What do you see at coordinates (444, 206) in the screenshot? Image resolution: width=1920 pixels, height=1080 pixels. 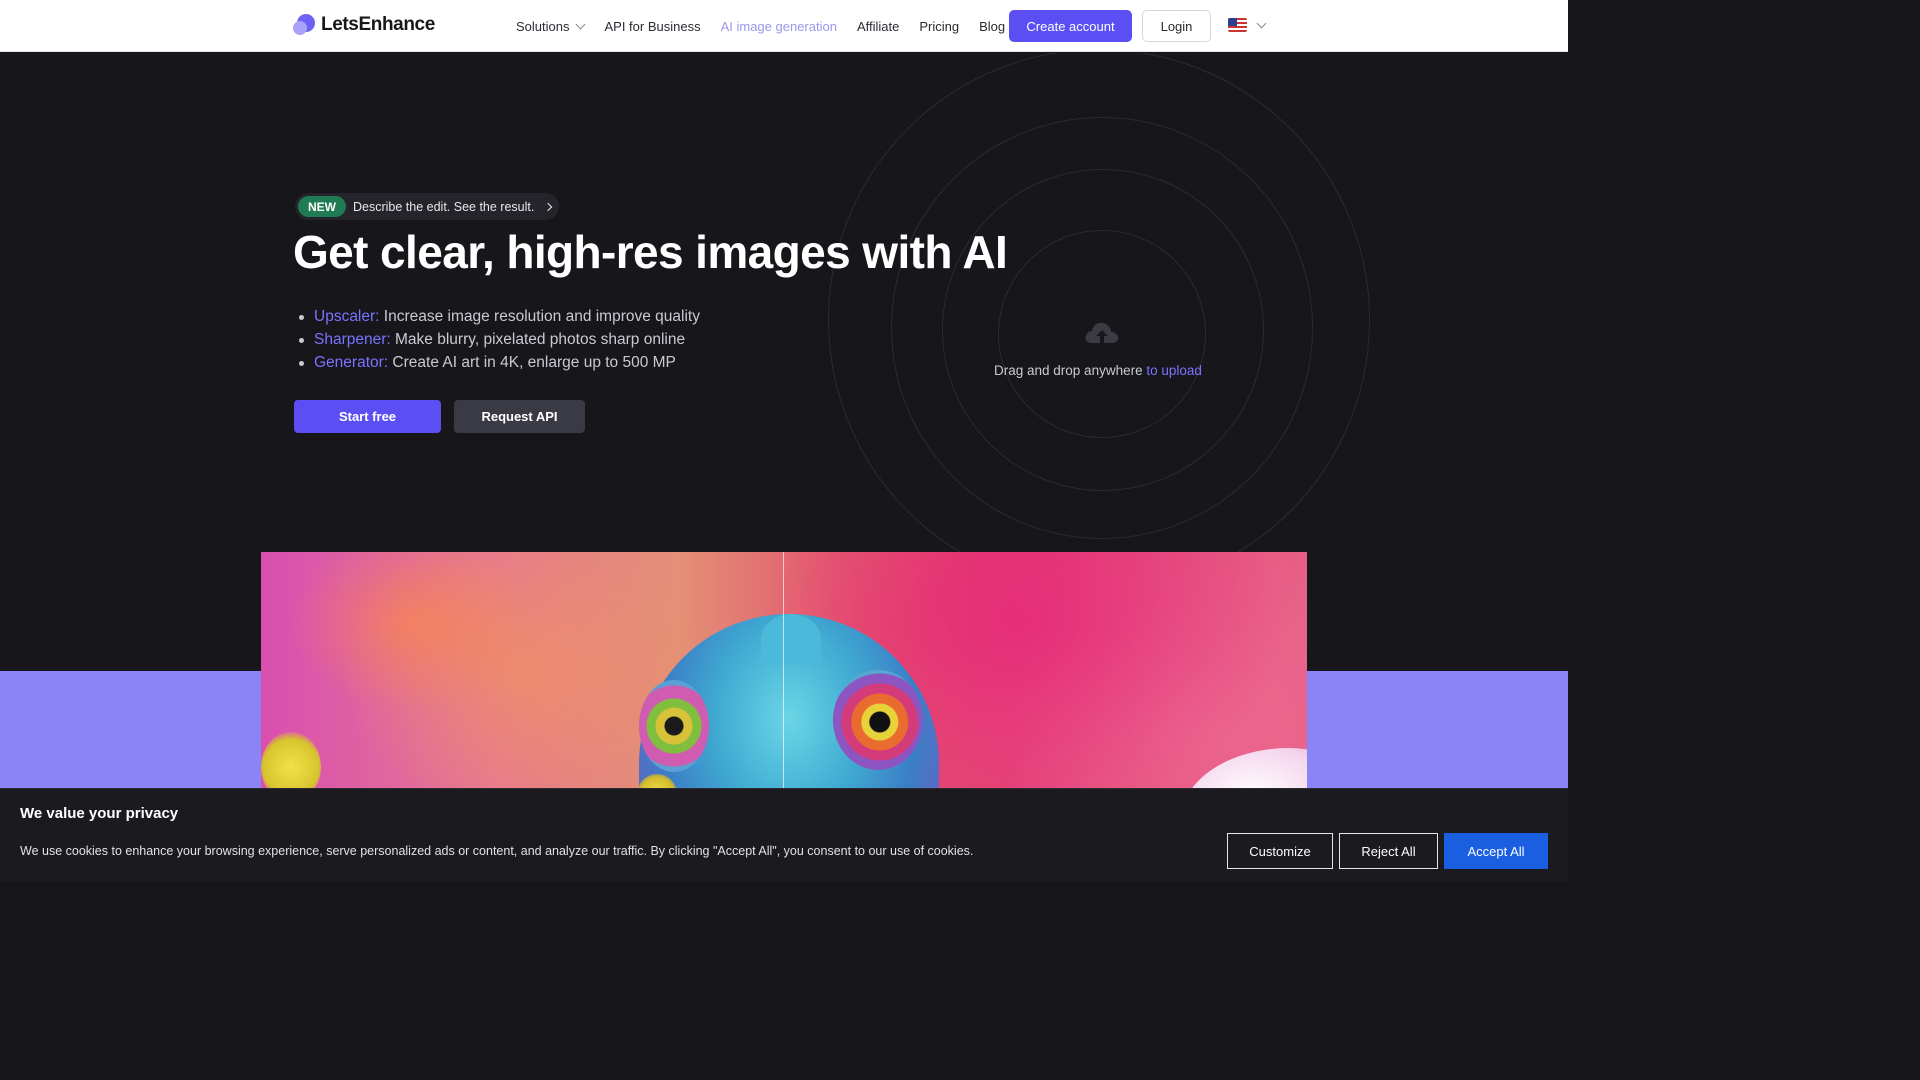 I see `new-feature-text: Describe the edit. See the result.` at bounding box center [444, 206].